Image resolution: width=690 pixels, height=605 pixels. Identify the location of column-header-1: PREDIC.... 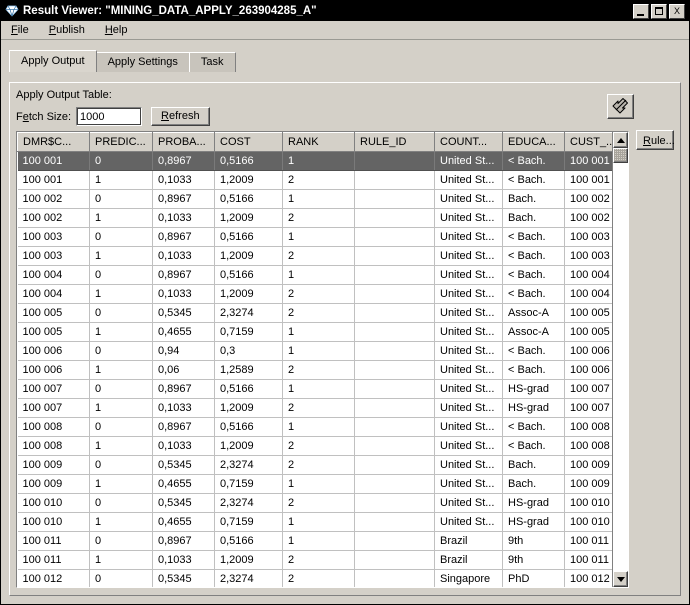
(121, 142).